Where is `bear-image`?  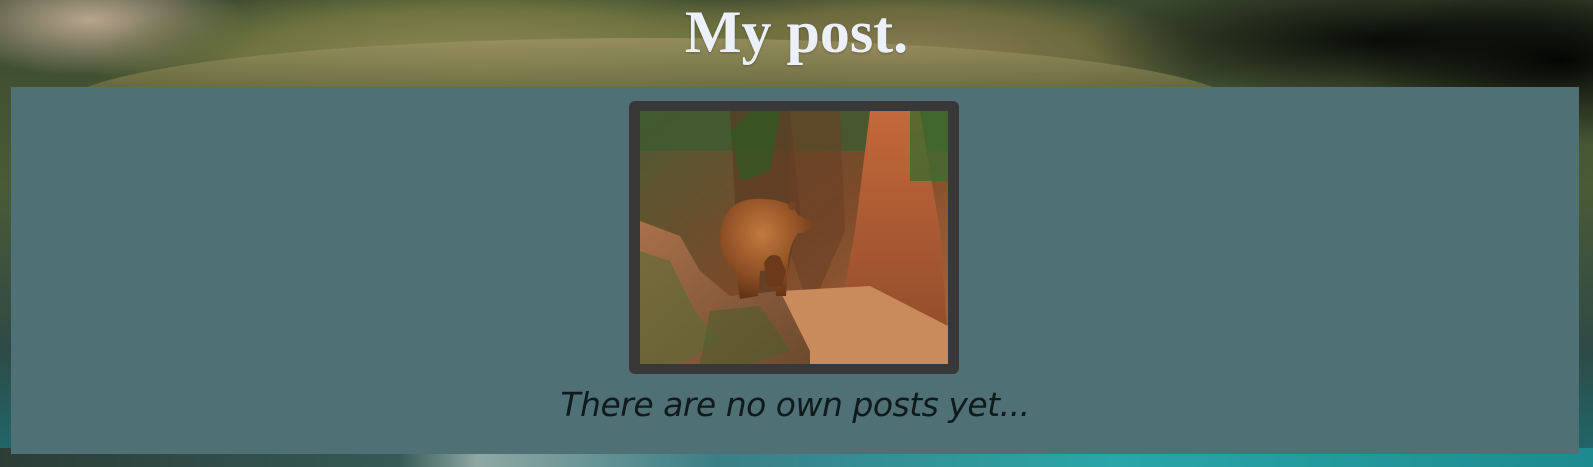 bear-image is located at coordinates (794, 237).